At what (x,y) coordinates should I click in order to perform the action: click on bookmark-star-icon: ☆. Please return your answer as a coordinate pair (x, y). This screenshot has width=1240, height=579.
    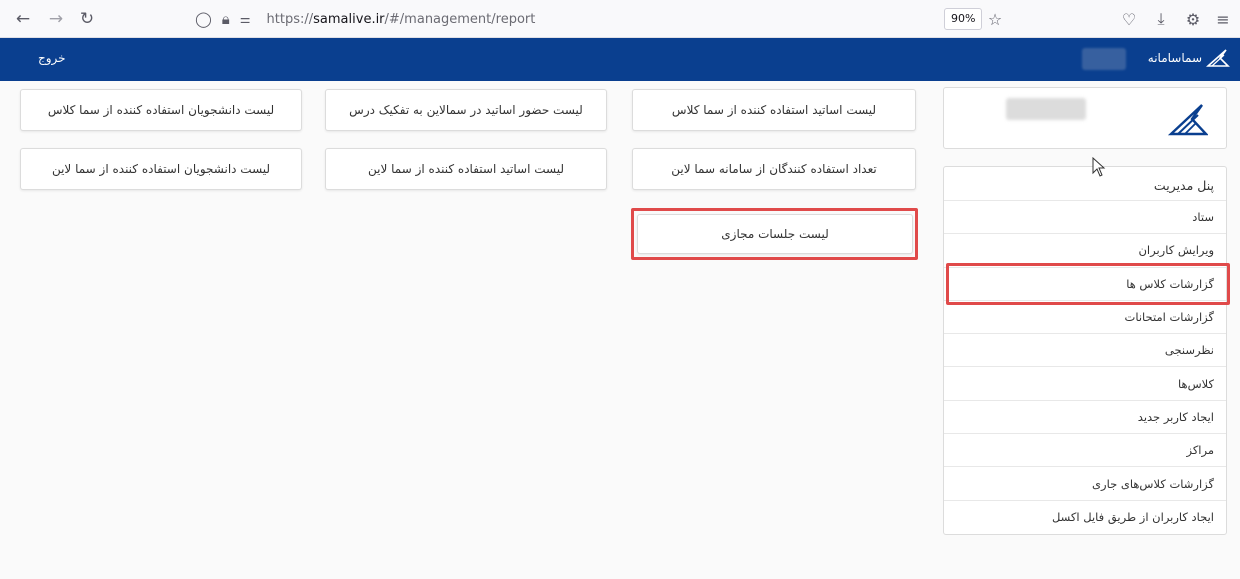
    Looking at the image, I should click on (995, 19).